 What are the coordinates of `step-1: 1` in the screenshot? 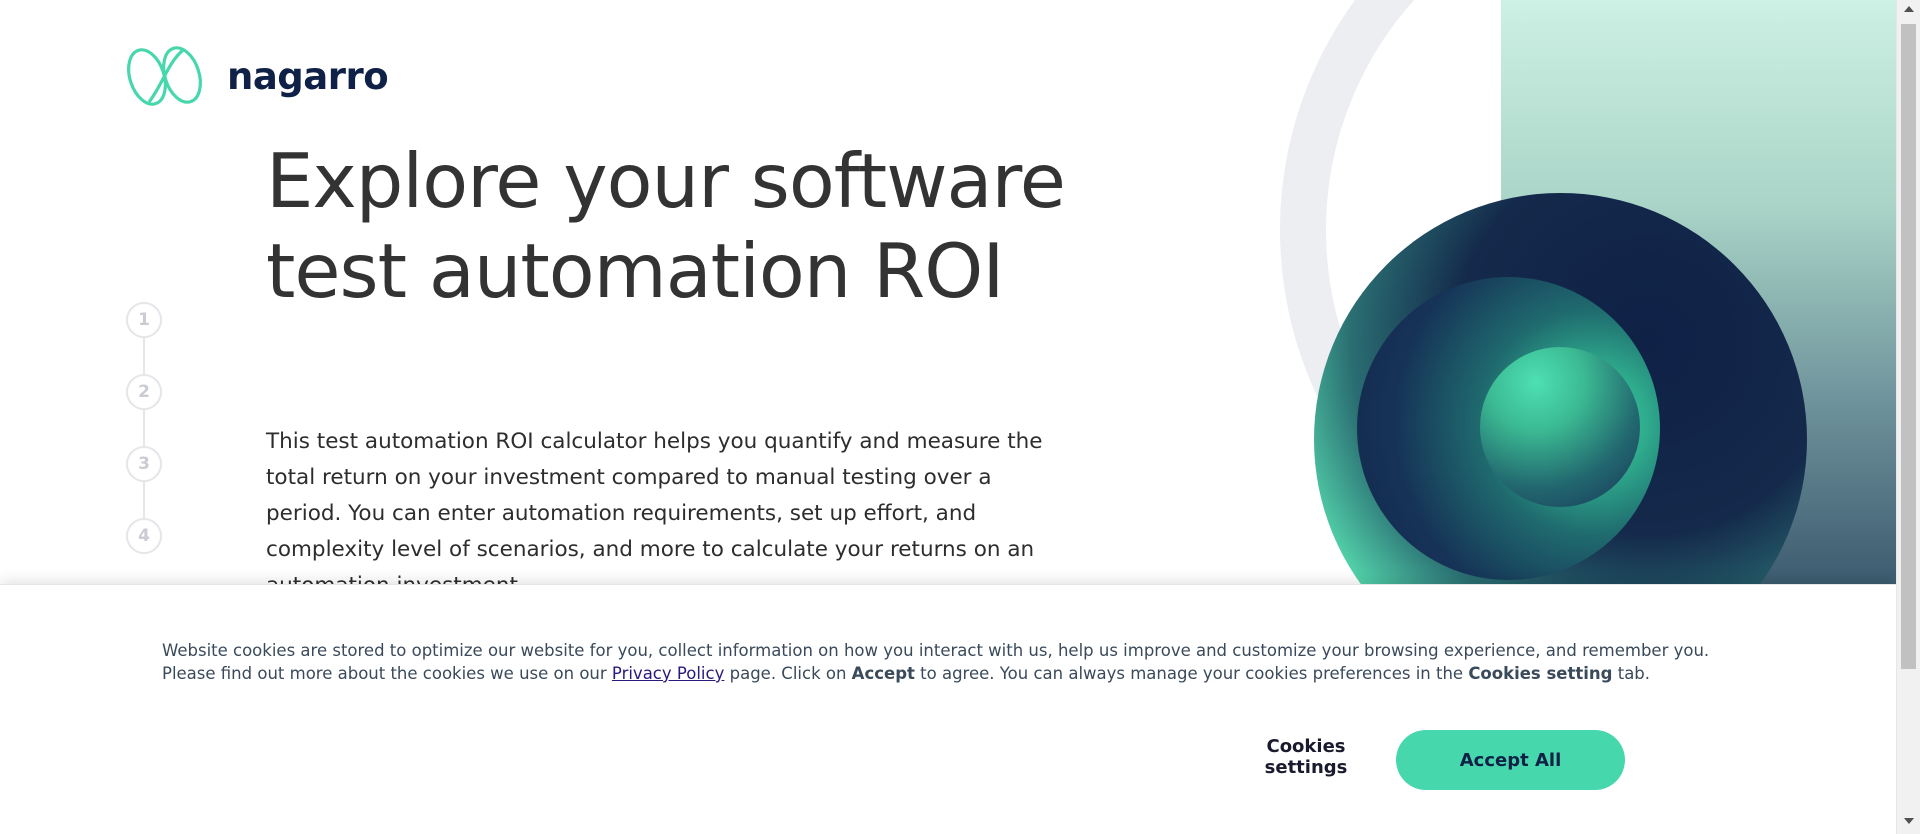 It's located at (144, 320).